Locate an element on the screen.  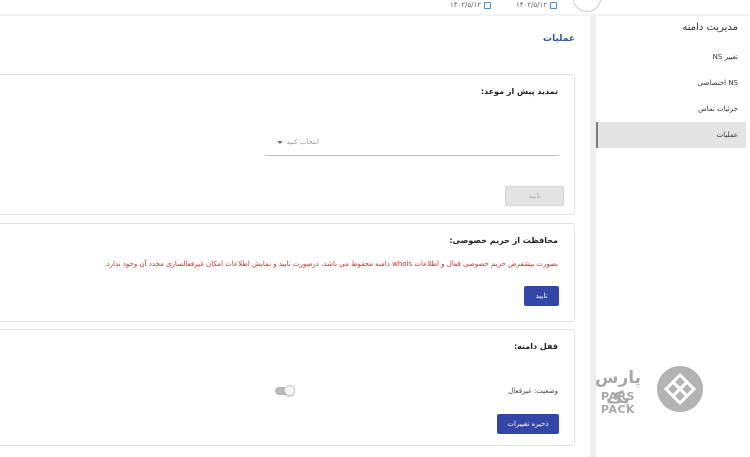
privacy-confirm-button: تایید is located at coordinates (541, 296).